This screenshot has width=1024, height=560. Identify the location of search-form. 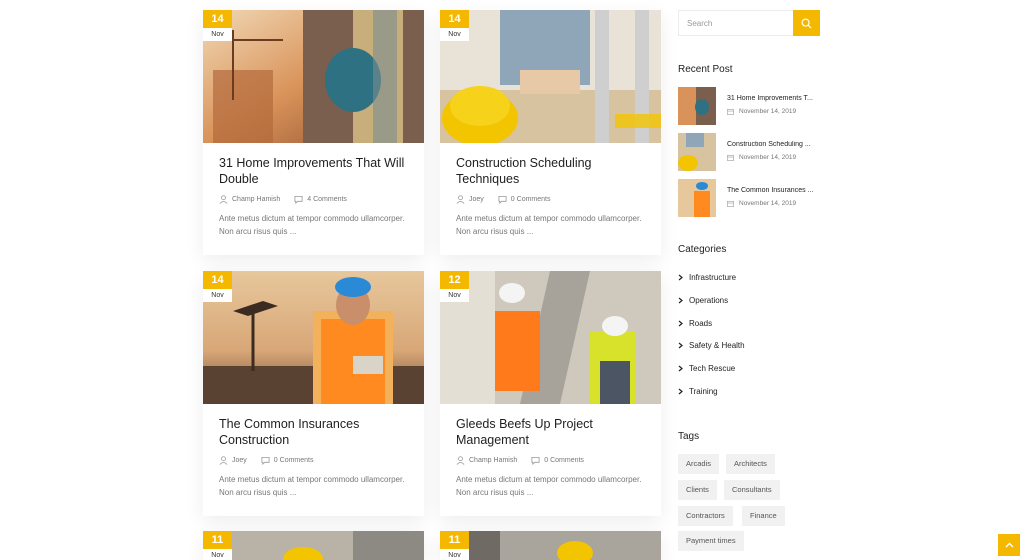
(749, 23).